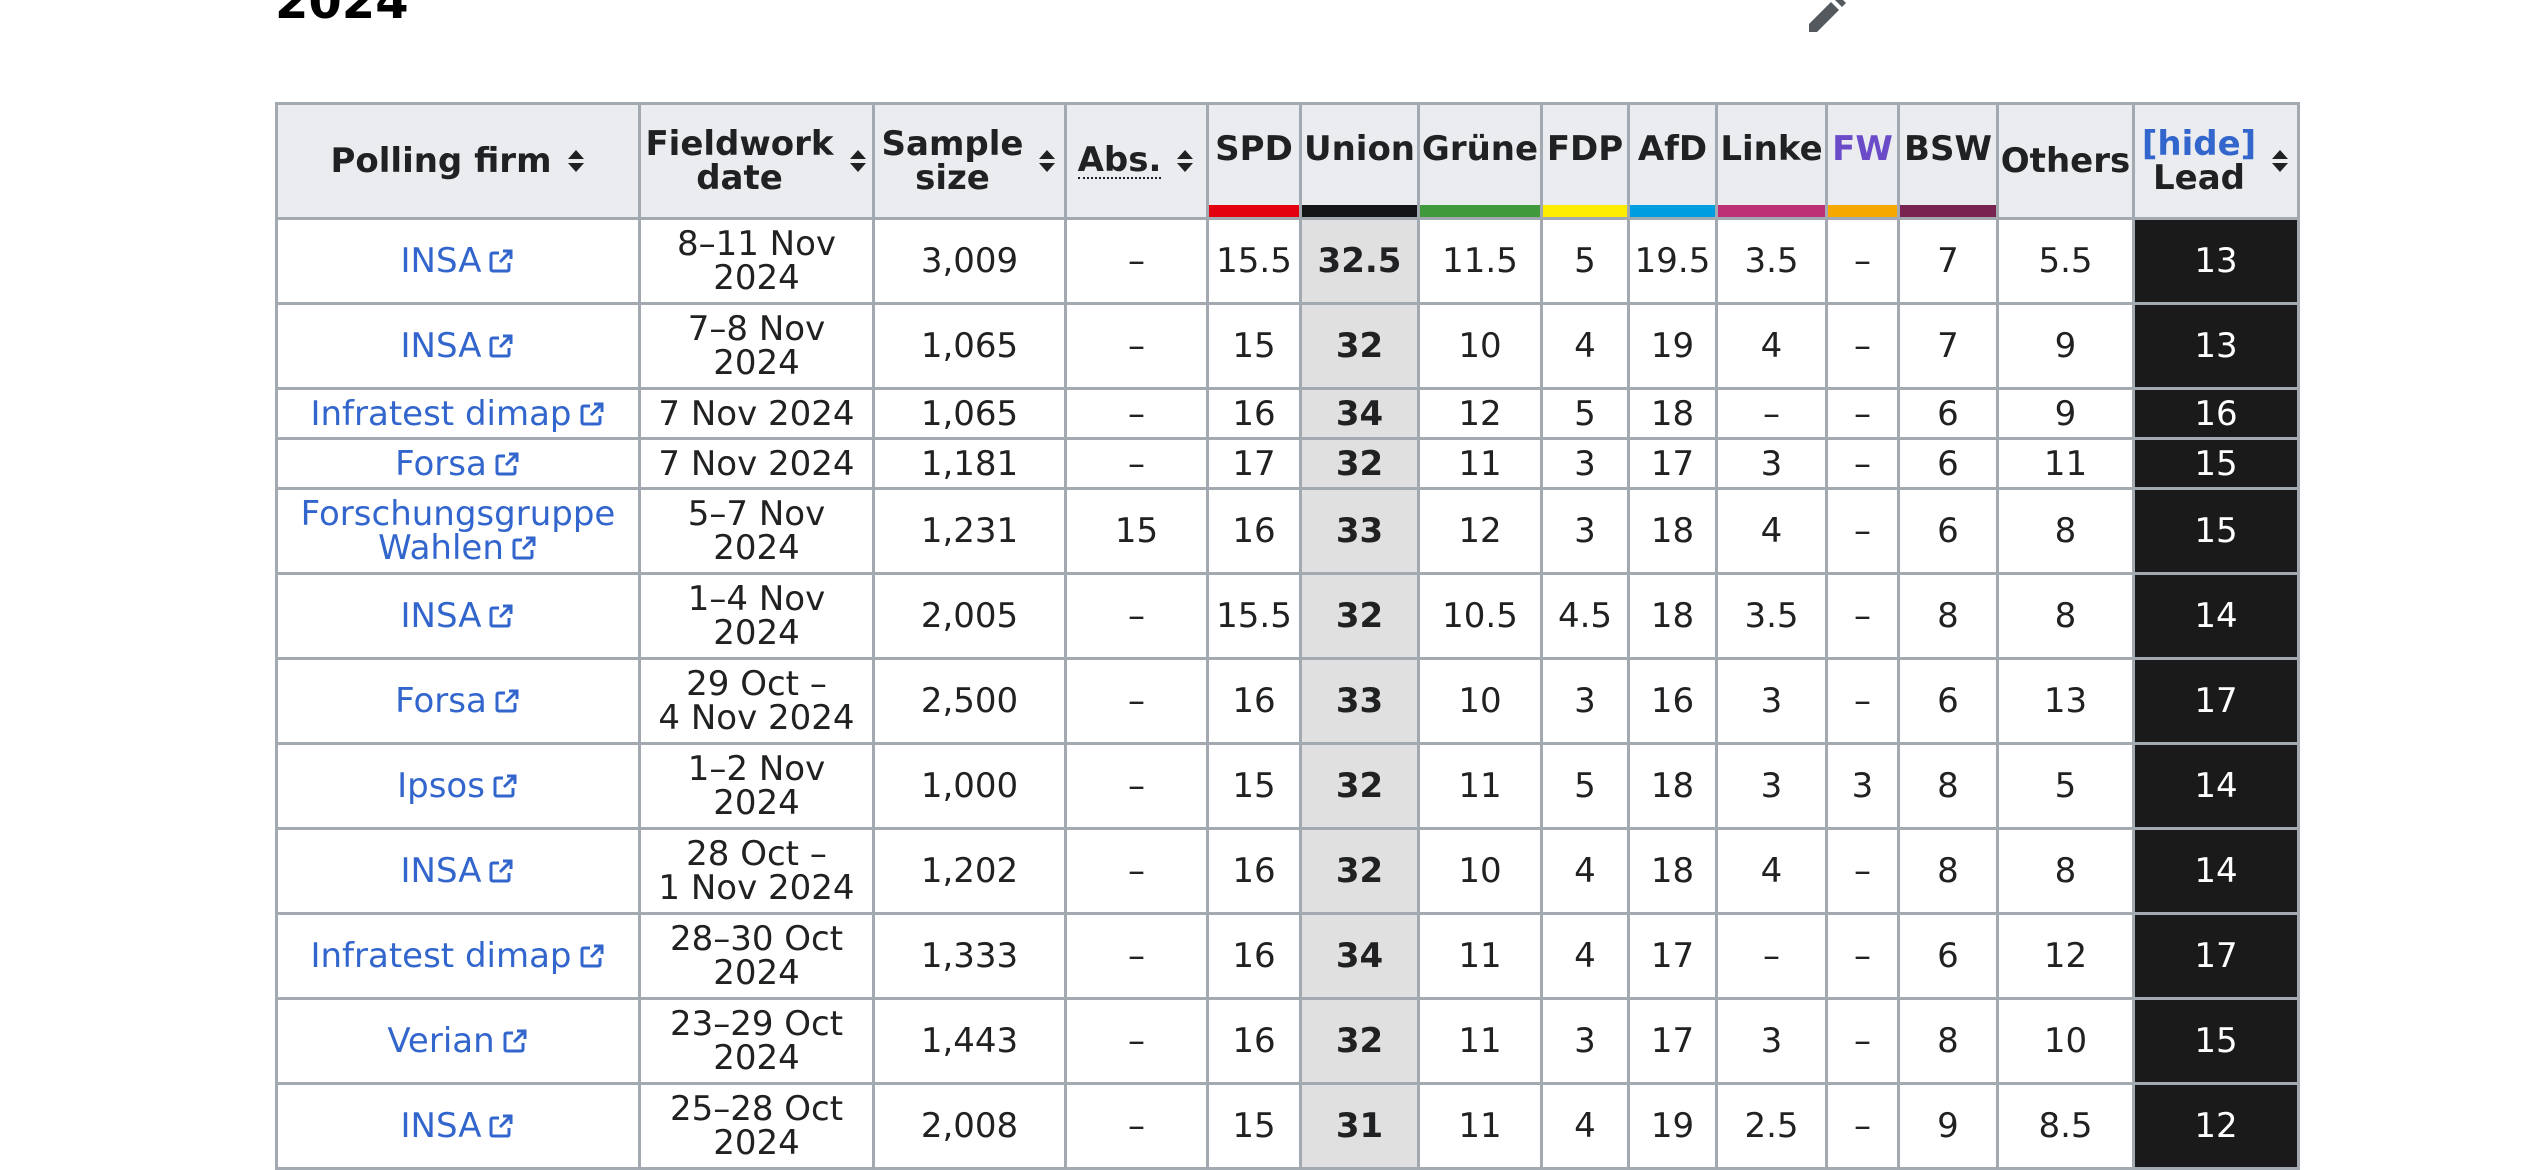 The width and height of the screenshot is (2532, 1170). I want to click on party-link-grune: Grüne, so click(1480, 149).